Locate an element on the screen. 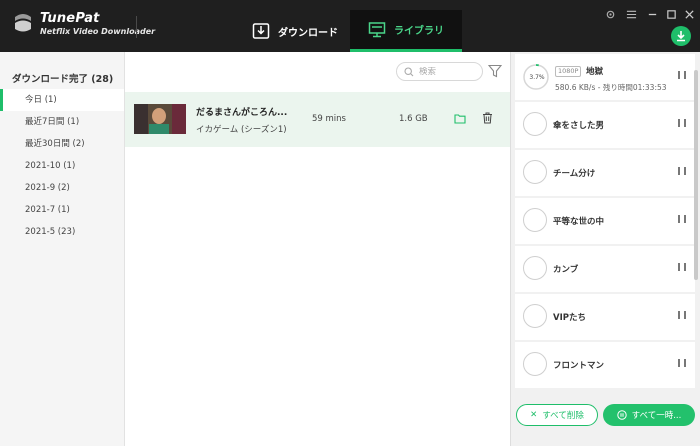  sidebar-item-2021-7: 2021-7 (1) is located at coordinates (62, 210).